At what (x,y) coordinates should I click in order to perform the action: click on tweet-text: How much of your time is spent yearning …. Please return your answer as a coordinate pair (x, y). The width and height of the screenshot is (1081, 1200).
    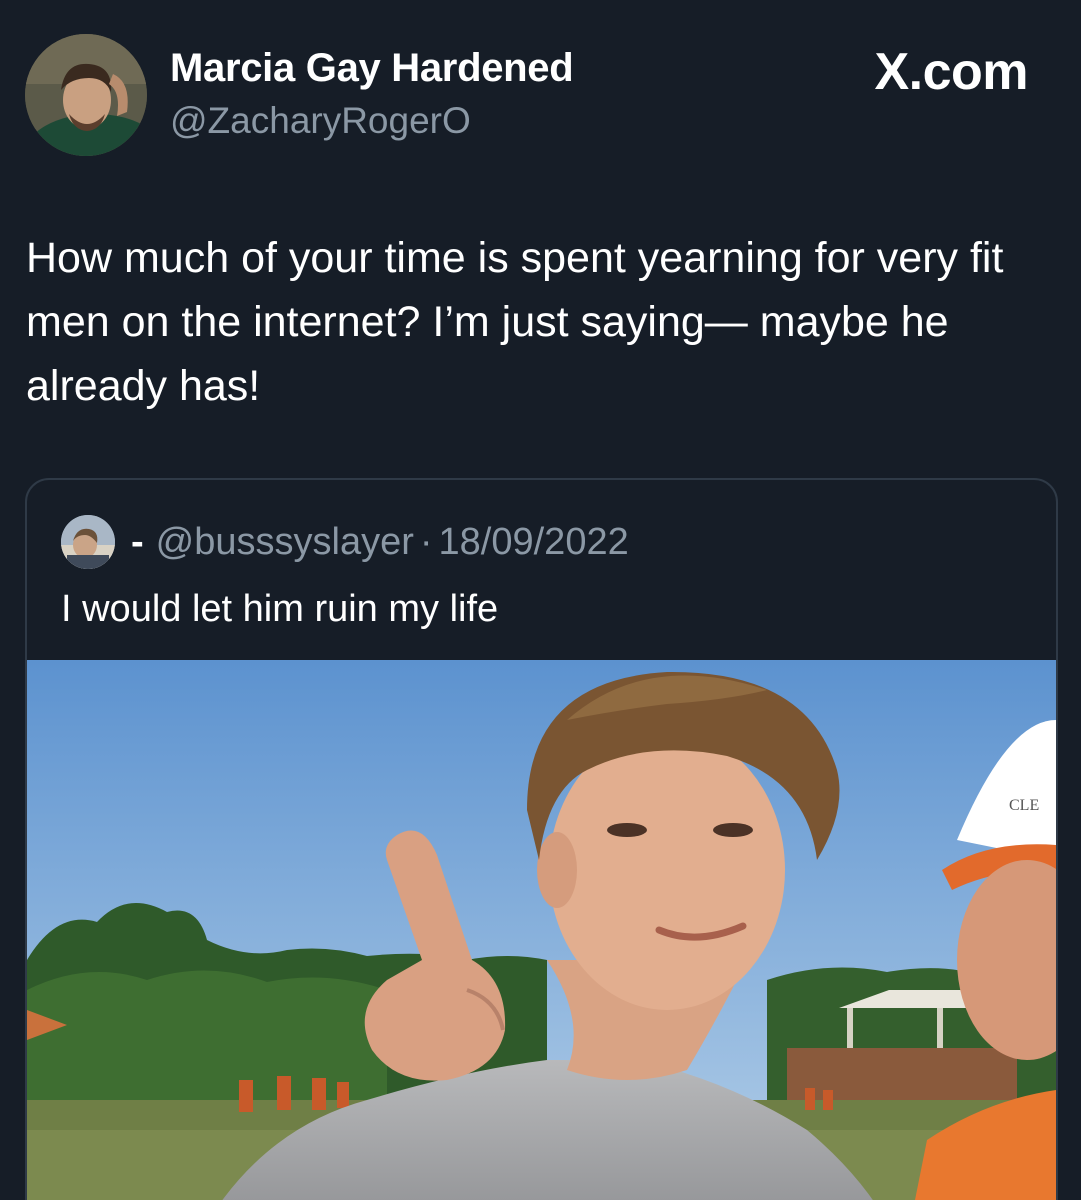
    Looking at the image, I should click on (515, 322).